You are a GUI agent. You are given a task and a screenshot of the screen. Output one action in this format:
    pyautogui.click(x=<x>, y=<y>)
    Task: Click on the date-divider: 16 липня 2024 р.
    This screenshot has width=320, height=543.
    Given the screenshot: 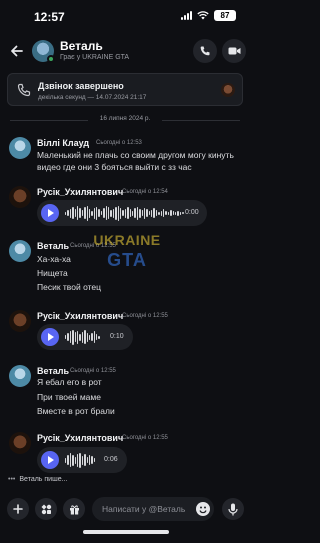 What is the action you would take?
    pyautogui.click(x=125, y=120)
    